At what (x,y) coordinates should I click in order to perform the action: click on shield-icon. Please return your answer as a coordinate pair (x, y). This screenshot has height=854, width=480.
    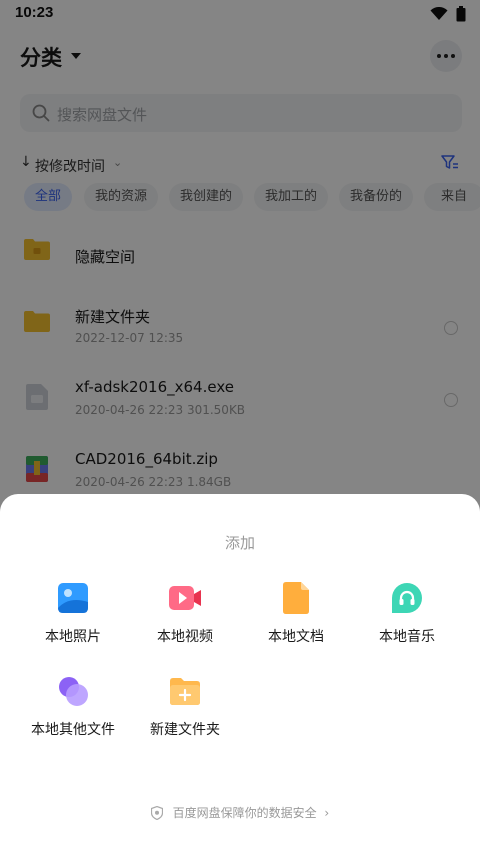
    Looking at the image, I should click on (156, 812).